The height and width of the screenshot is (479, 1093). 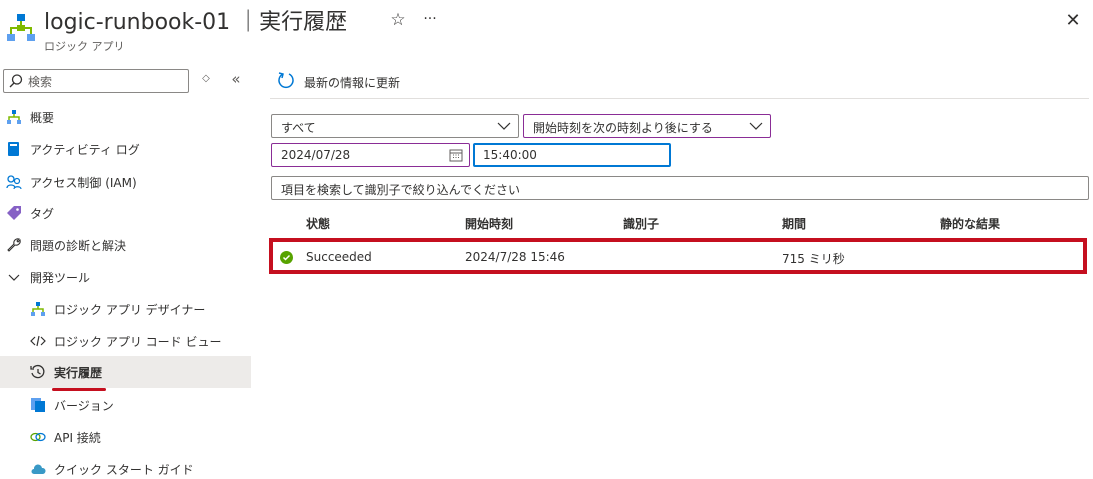 I want to click on column-header-status: 状態, so click(x=318, y=223).